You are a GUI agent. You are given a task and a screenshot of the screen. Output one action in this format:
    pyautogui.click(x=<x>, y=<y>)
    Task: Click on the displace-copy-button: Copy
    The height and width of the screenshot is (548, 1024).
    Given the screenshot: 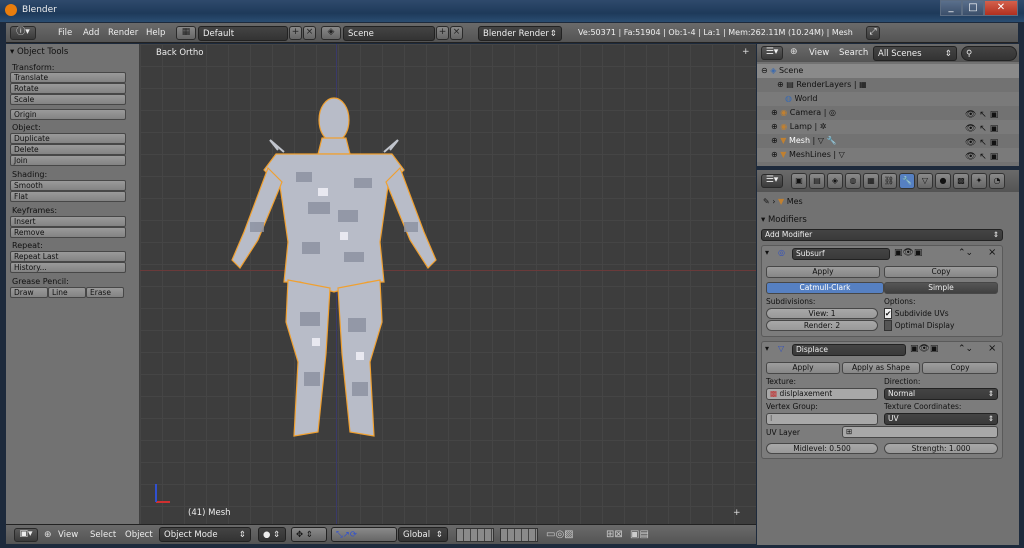 What is the action you would take?
    pyautogui.click(x=960, y=368)
    